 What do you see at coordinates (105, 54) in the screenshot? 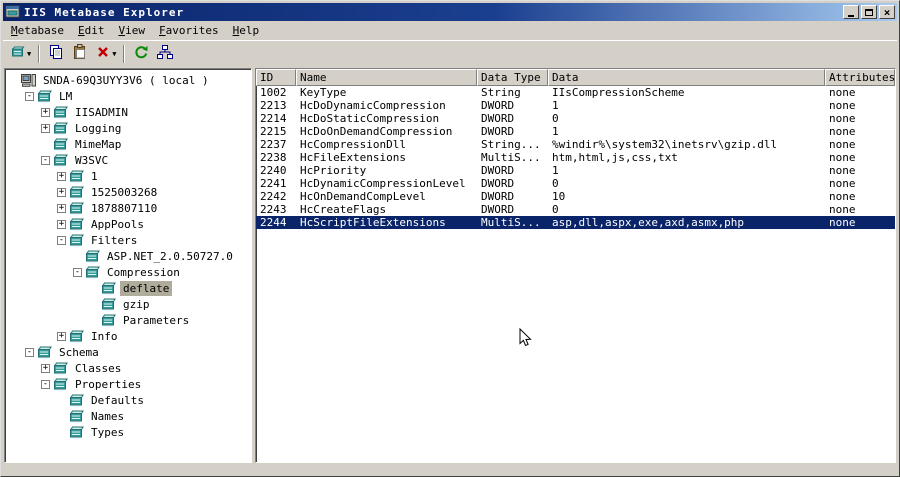
I see `delete-button: ▼` at bounding box center [105, 54].